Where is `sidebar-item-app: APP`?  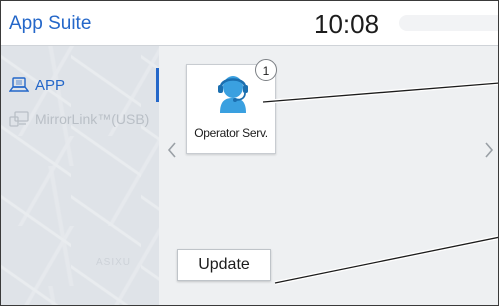
sidebar-item-app: APP is located at coordinates (80, 85).